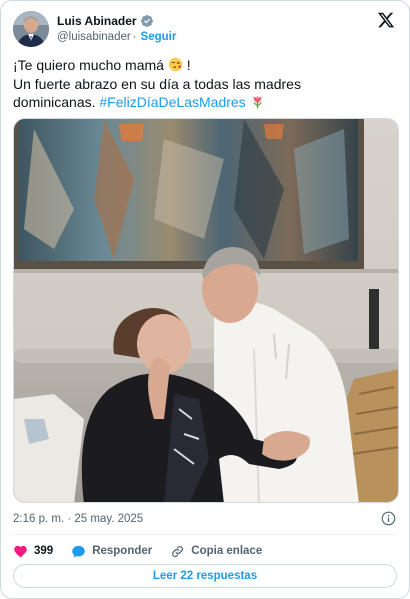 This screenshot has width=410, height=599. Describe the element at coordinates (122, 551) in the screenshot. I see `reply-label: Responder` at that location.